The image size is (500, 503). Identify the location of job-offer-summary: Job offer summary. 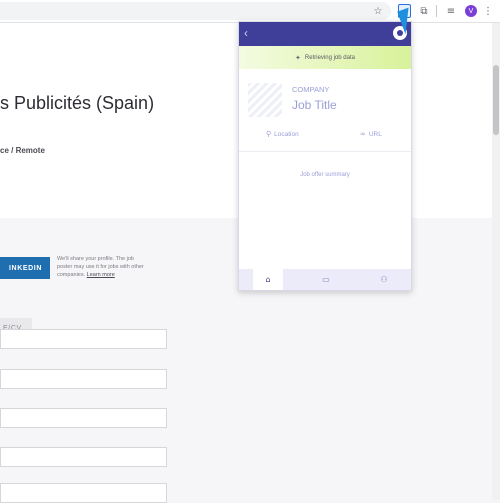
(325, 175).